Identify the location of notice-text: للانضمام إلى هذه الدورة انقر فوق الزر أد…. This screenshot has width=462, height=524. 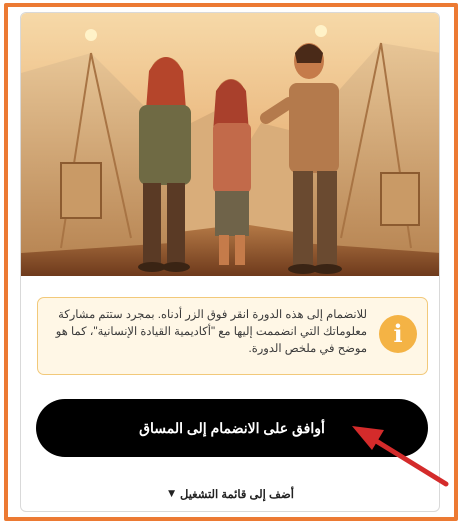
(211, 332).